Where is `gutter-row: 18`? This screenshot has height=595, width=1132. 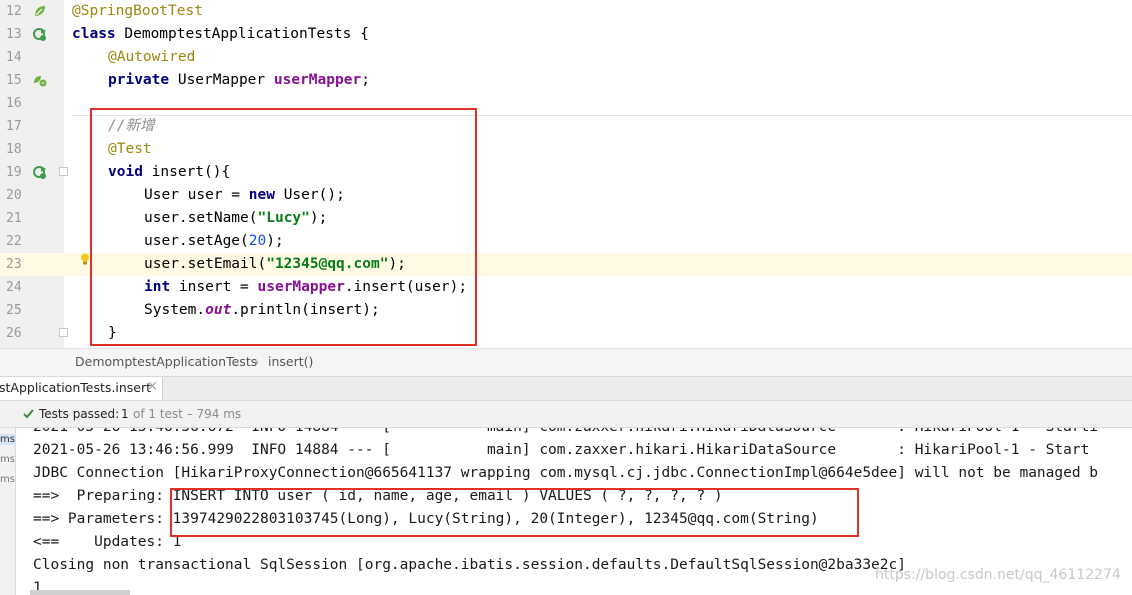 gutter-row: 18 is located at coordinates (32, 149).